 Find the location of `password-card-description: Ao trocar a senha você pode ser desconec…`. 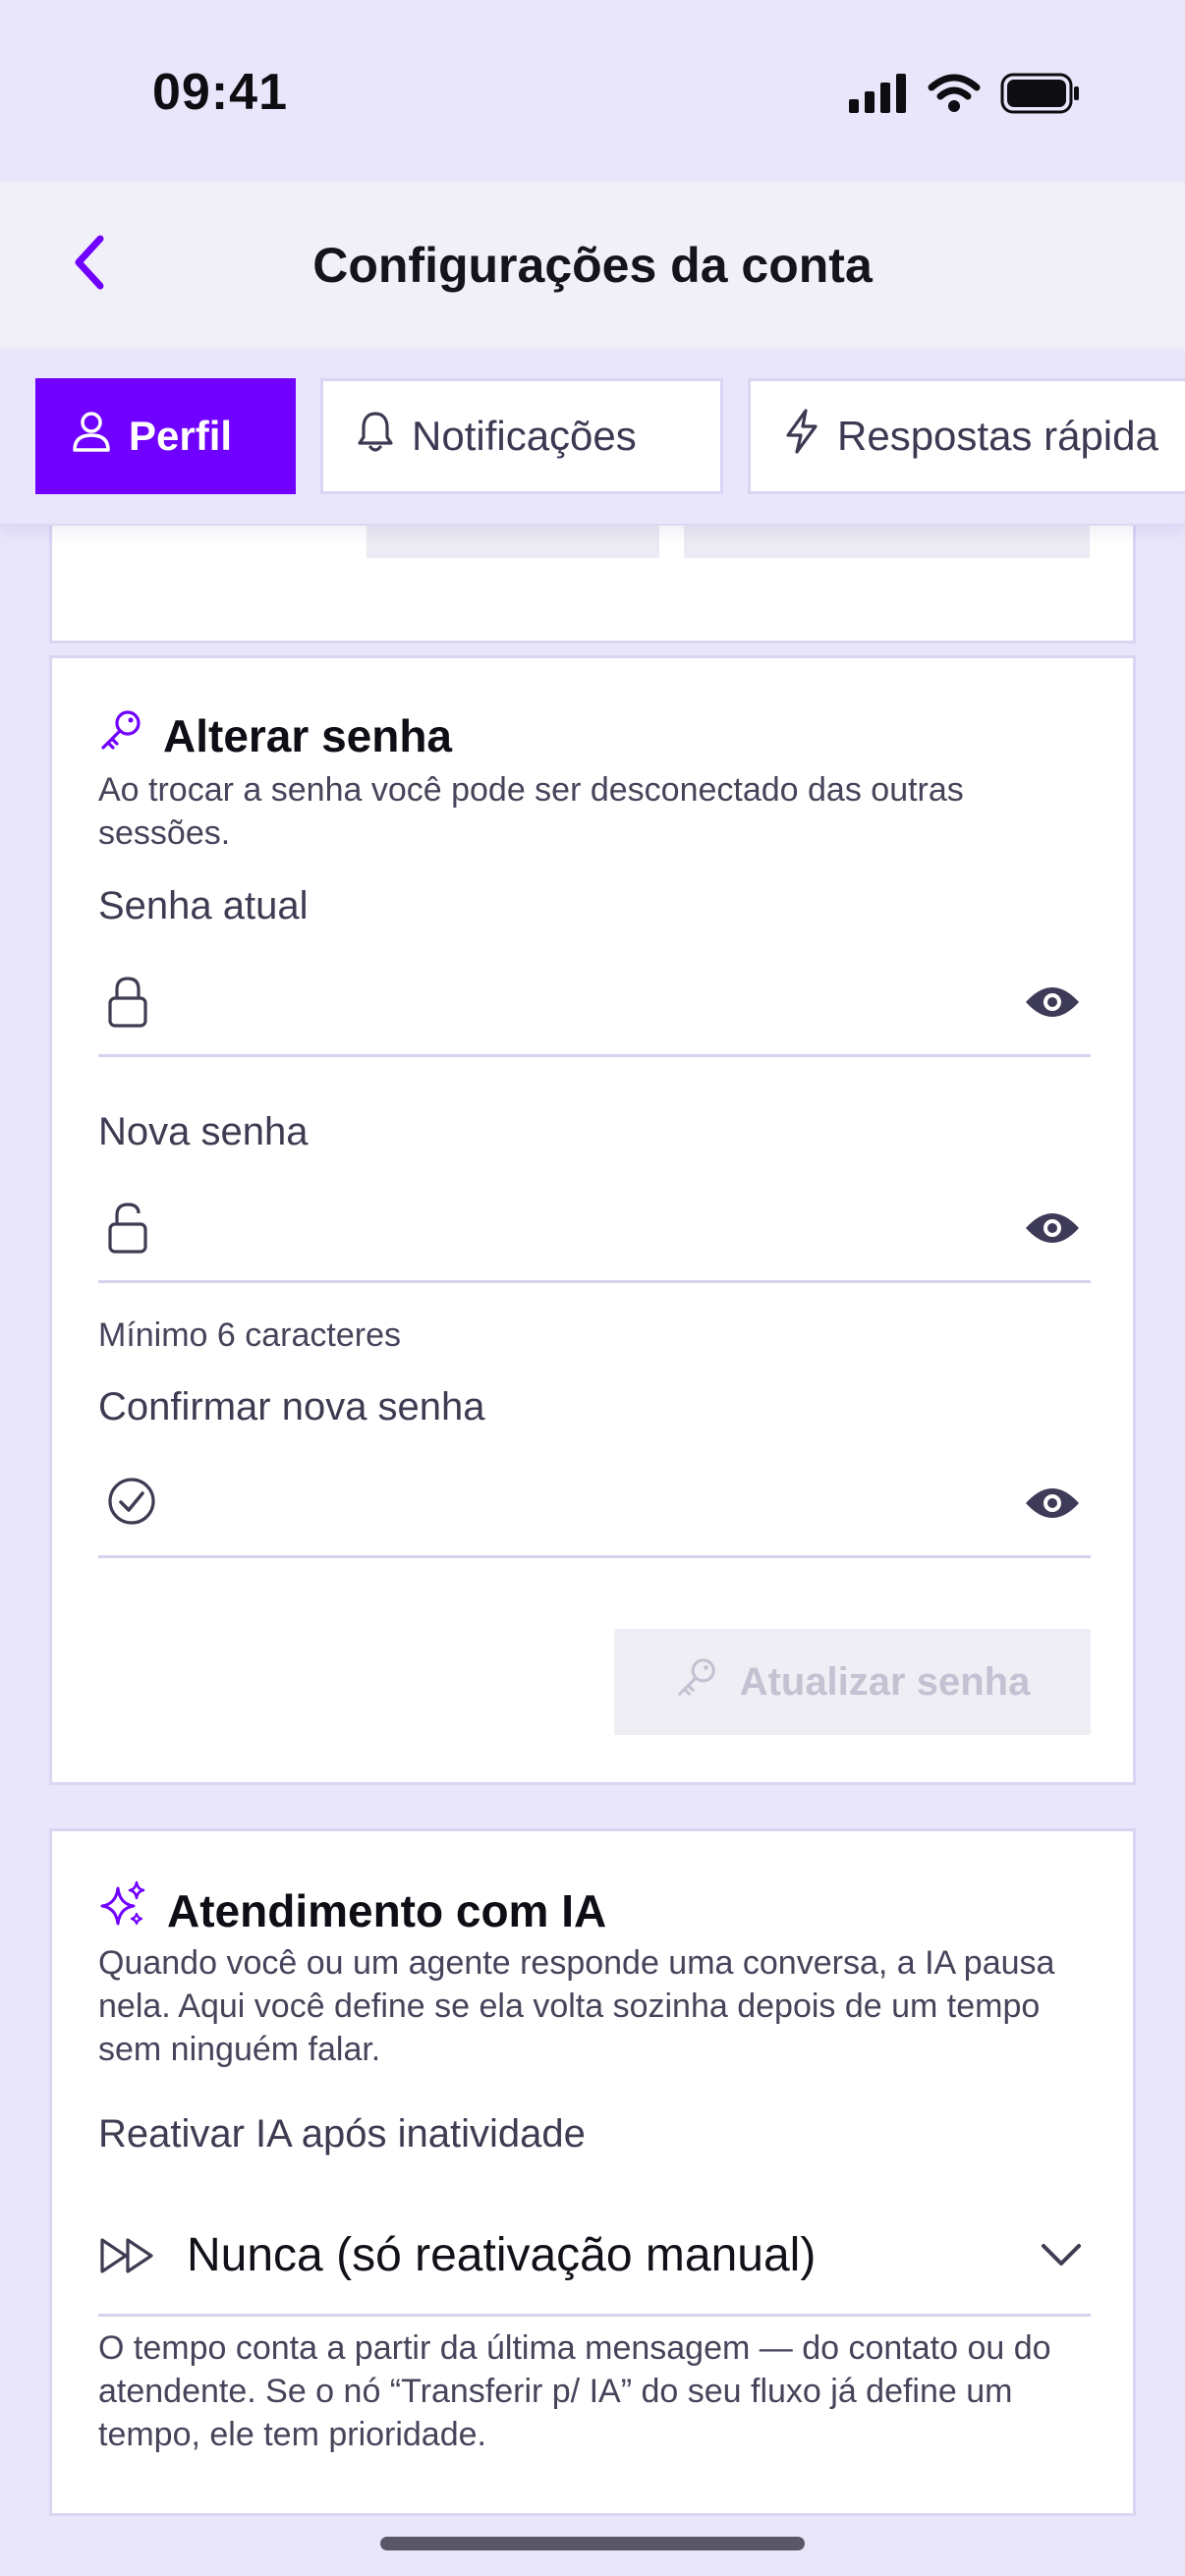

password-card-description: Ao trocar a senha você pode ser desconec… is located at coordinates (531, 811).